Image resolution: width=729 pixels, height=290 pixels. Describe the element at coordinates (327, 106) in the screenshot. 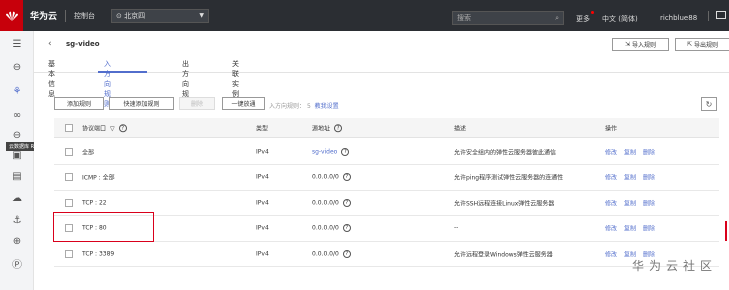

I see `help-setup-link: 教我设置` at that location.